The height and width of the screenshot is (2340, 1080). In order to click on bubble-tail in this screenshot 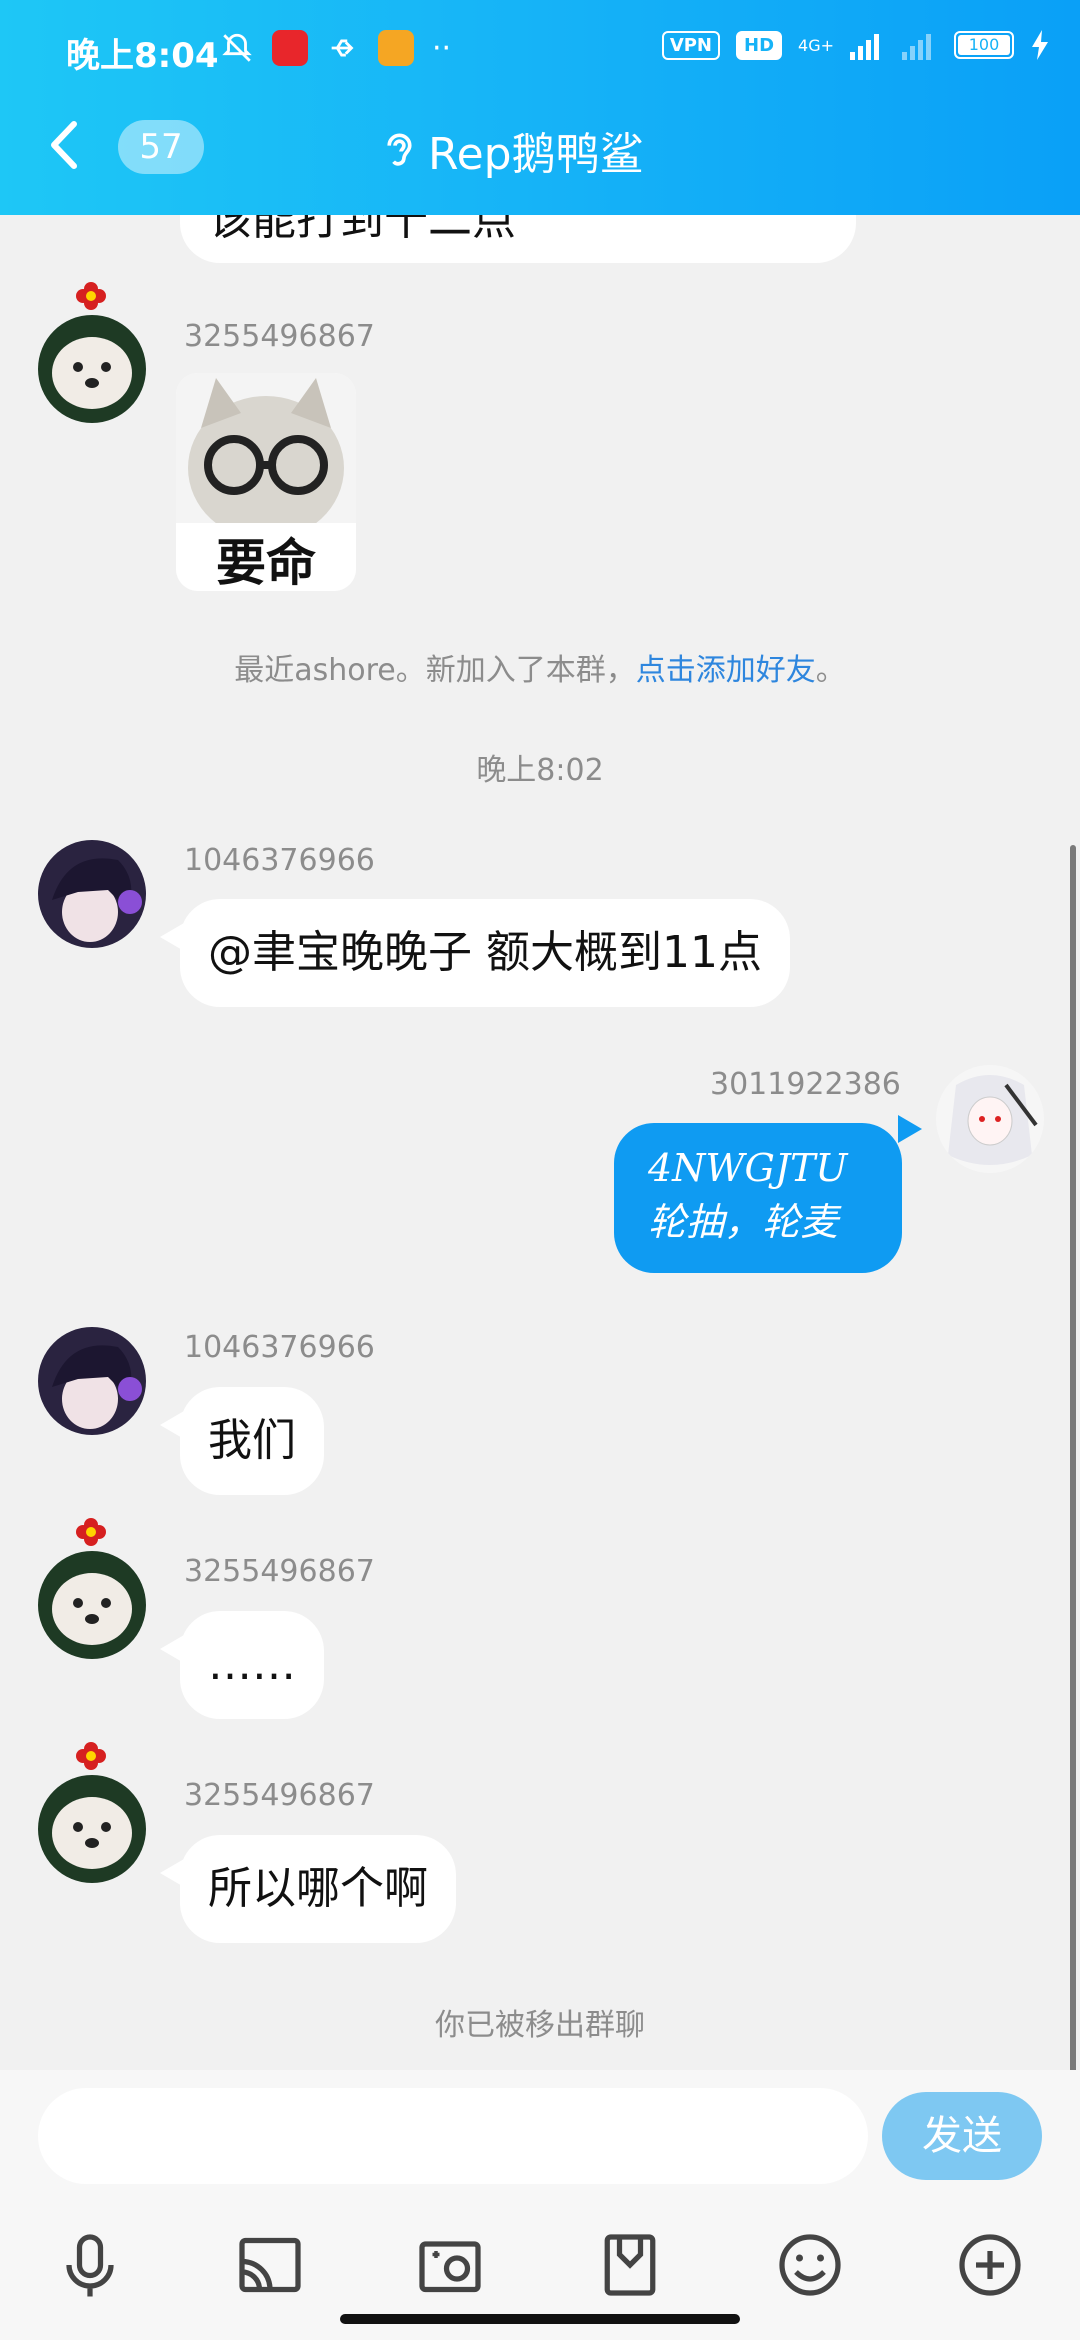, I will do `click(910, 1129)`.